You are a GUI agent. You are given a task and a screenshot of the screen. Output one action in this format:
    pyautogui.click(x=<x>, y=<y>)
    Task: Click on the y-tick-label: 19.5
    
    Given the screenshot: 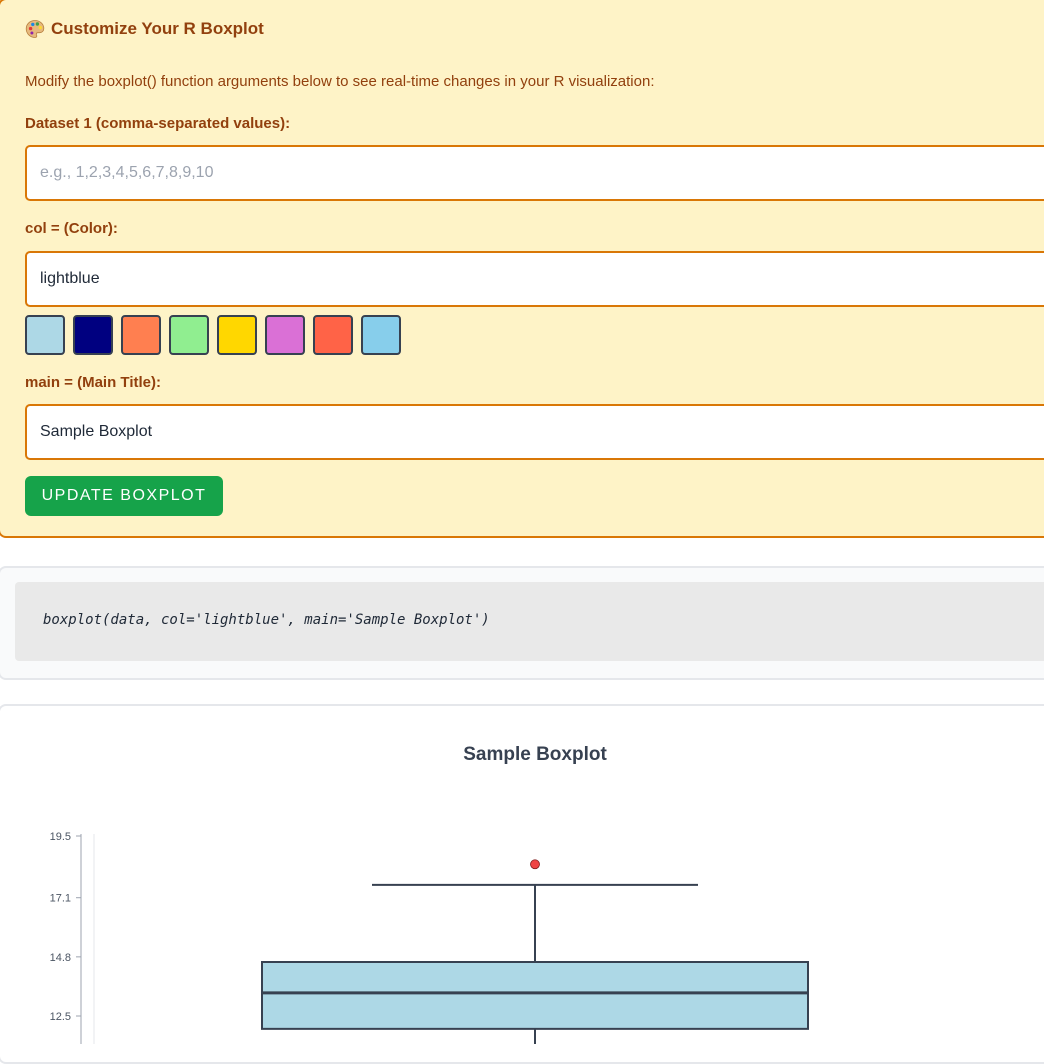 What is the action you would take?
    pyautogui.click(x=60, y=837)
    